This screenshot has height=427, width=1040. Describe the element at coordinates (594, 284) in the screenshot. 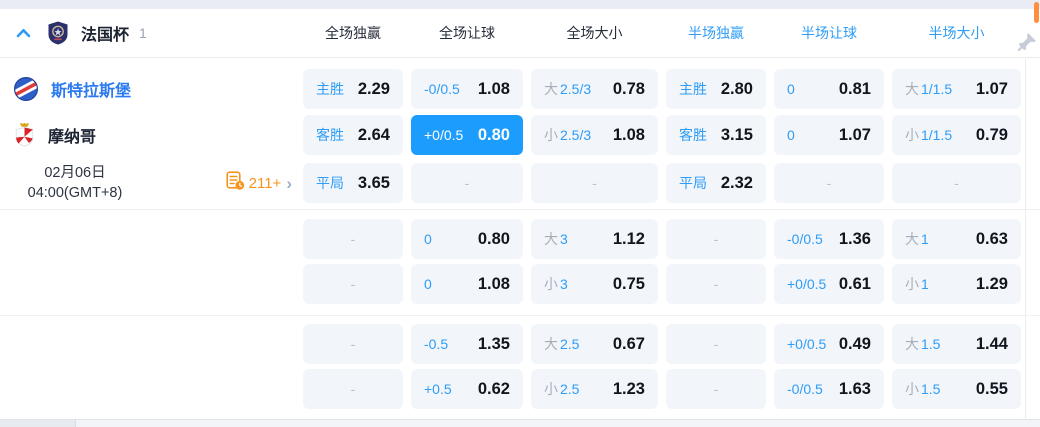

I see `odds-cell-ftou-under: 小 3 0.75` at that location.